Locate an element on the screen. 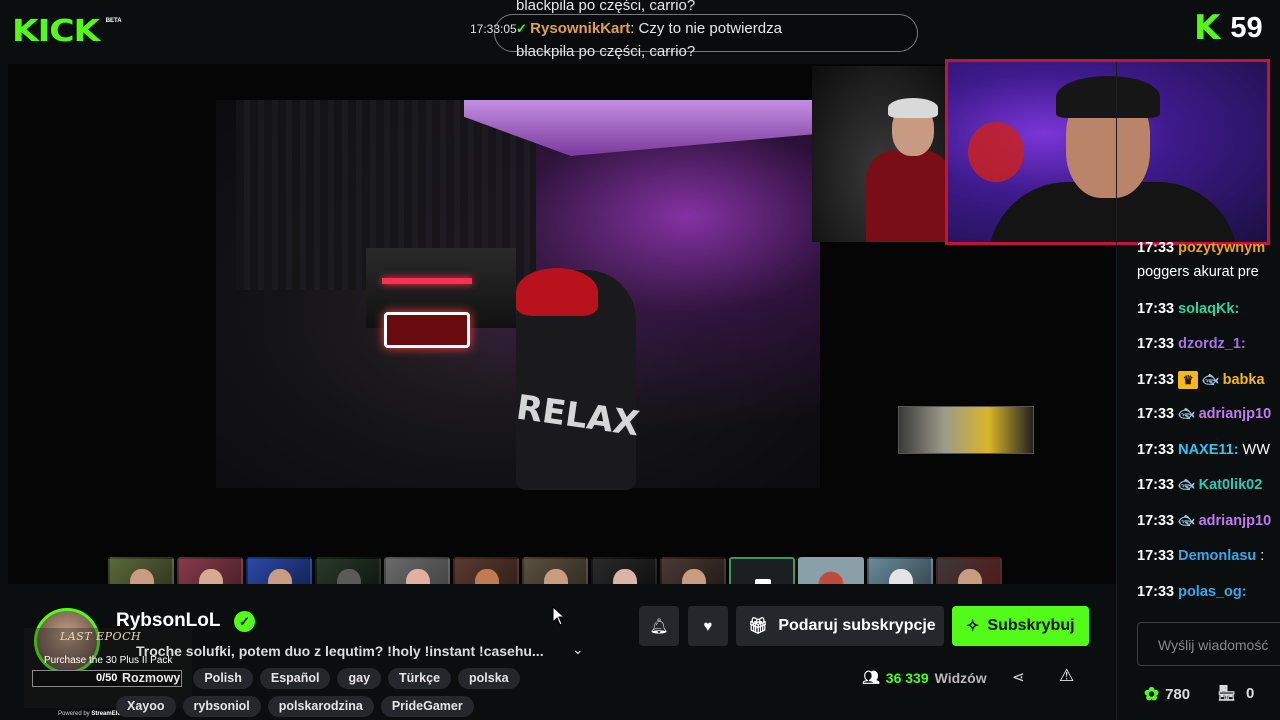 This screenshot has height=720, width=1280. santa-hat is located at coordinates (557, 292).